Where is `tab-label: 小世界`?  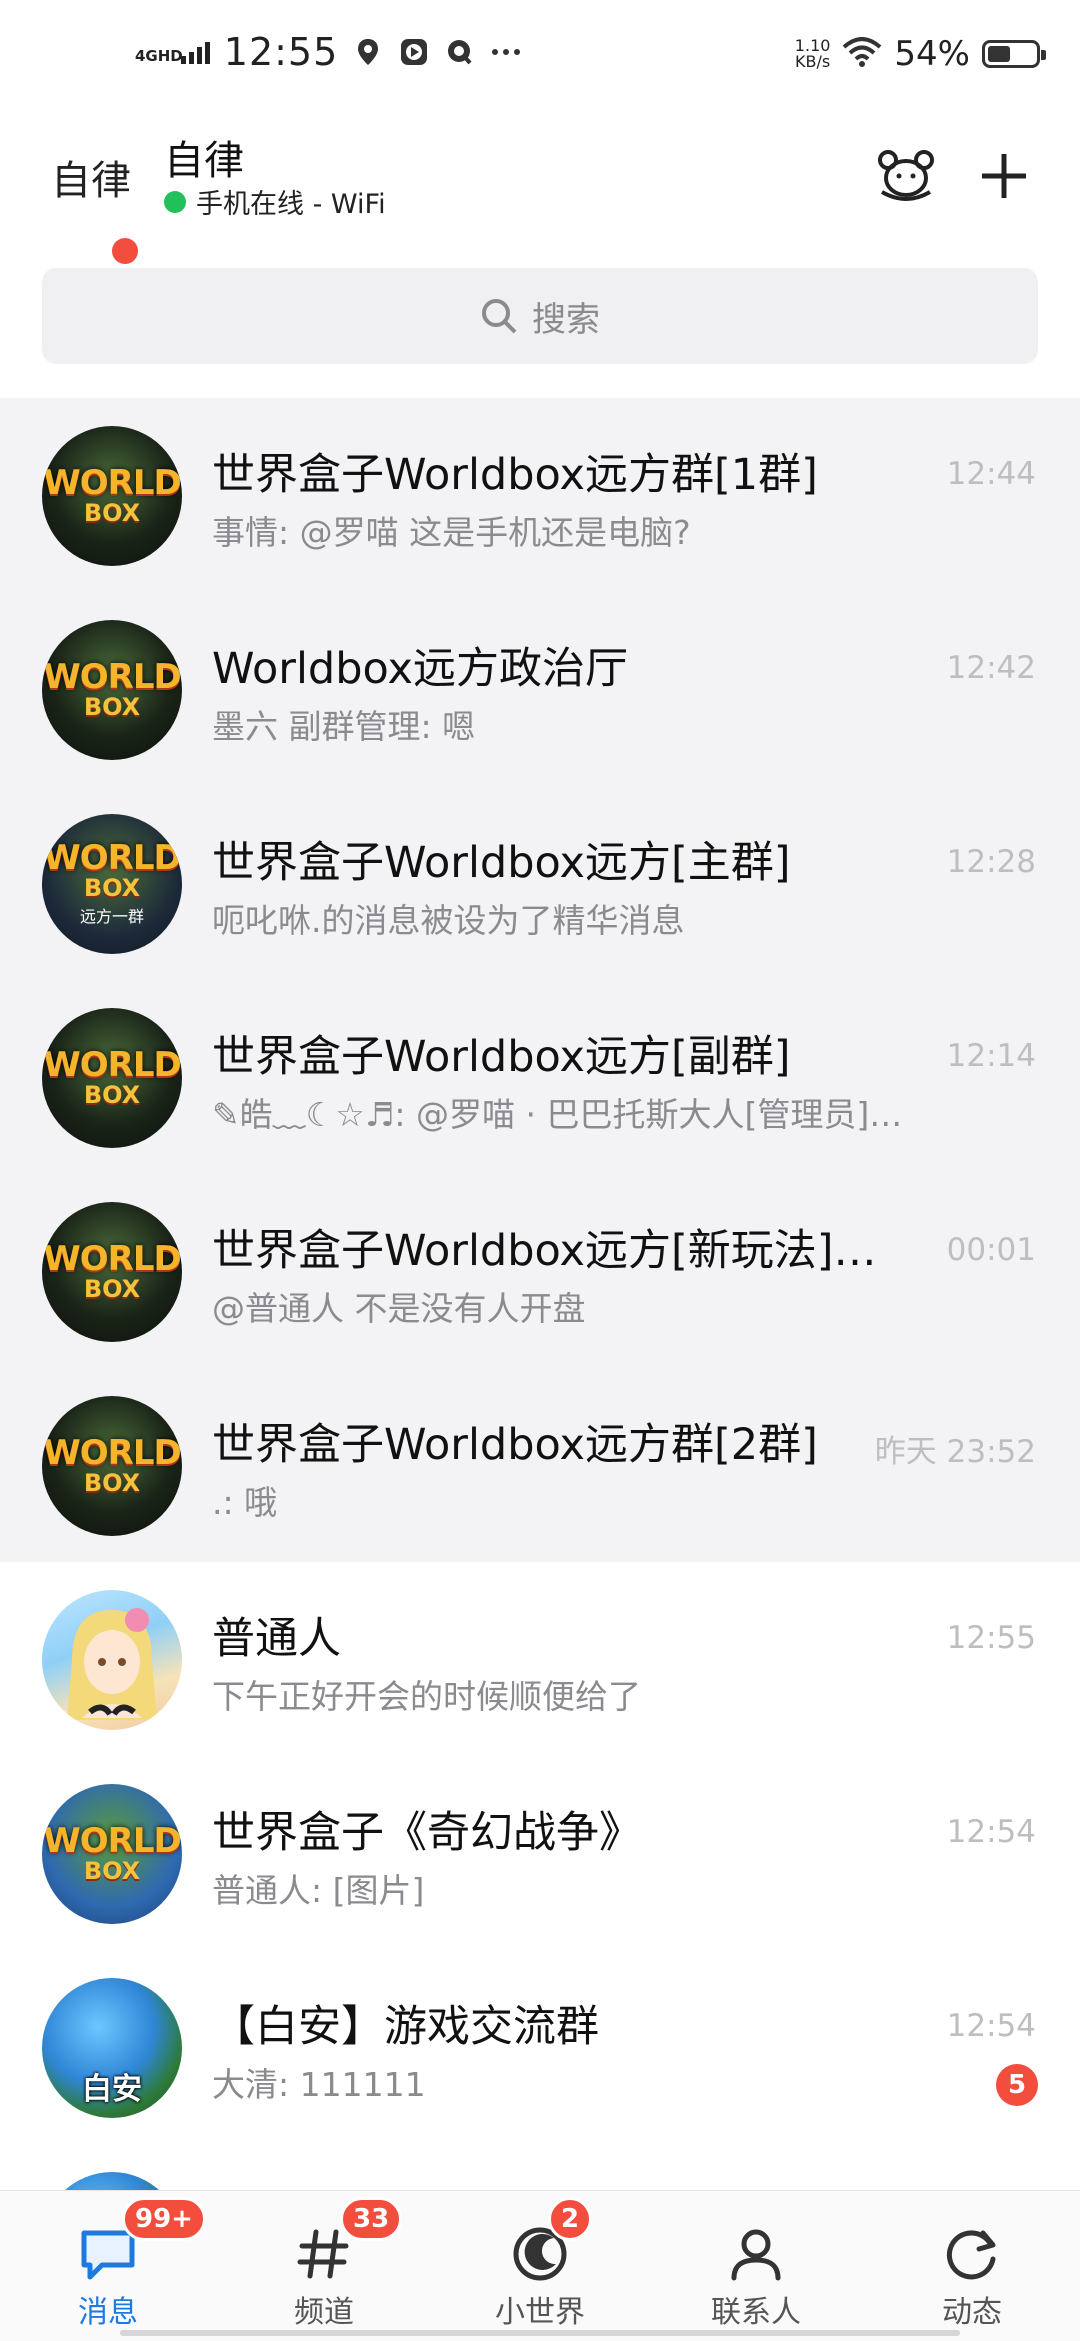
tab-label: 小世界 is located at coordinates (540, 2312).